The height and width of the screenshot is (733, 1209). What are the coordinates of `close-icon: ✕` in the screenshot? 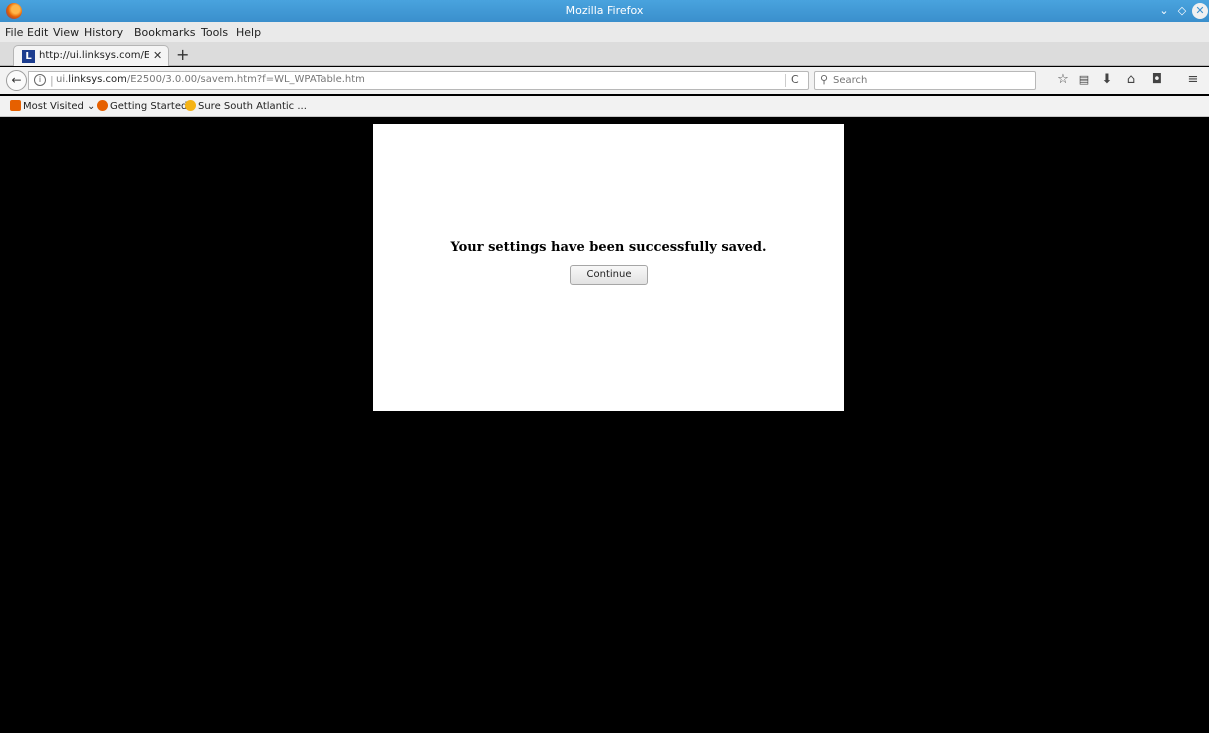 It's located at (1200, 11).